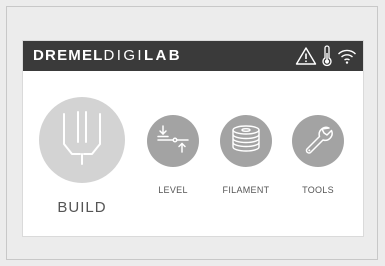  I want to click on status-icons, so click(326, 56).